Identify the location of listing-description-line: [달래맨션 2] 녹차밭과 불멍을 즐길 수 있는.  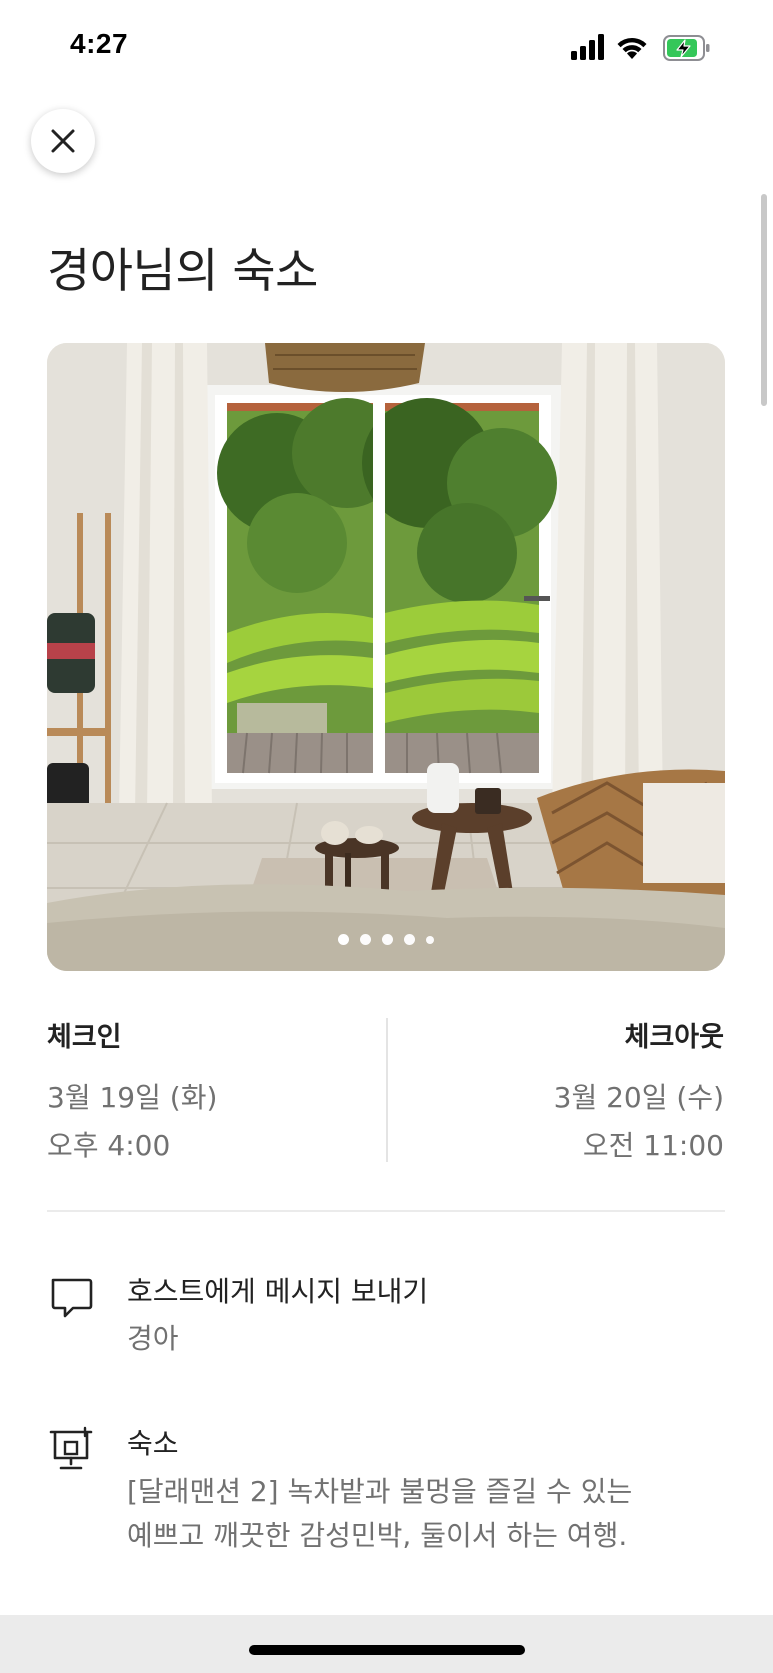
(380, 1491).